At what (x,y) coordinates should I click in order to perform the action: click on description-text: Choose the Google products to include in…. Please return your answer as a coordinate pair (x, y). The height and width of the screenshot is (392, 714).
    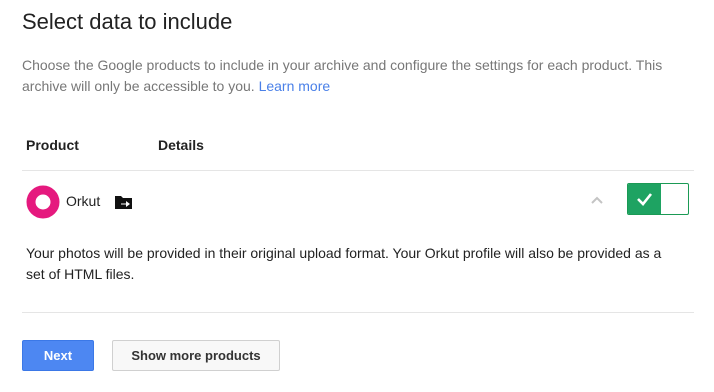
    Looking at the image, I should click on (342, 75).